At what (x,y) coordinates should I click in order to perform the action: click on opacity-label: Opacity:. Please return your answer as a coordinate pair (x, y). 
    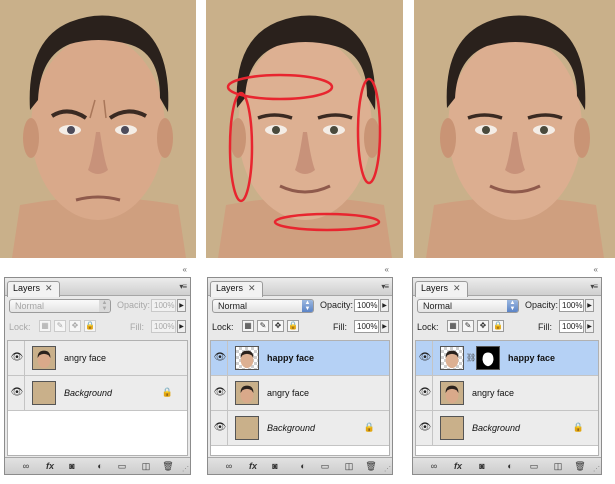
    Looking at the image, I should click on (337, 305).